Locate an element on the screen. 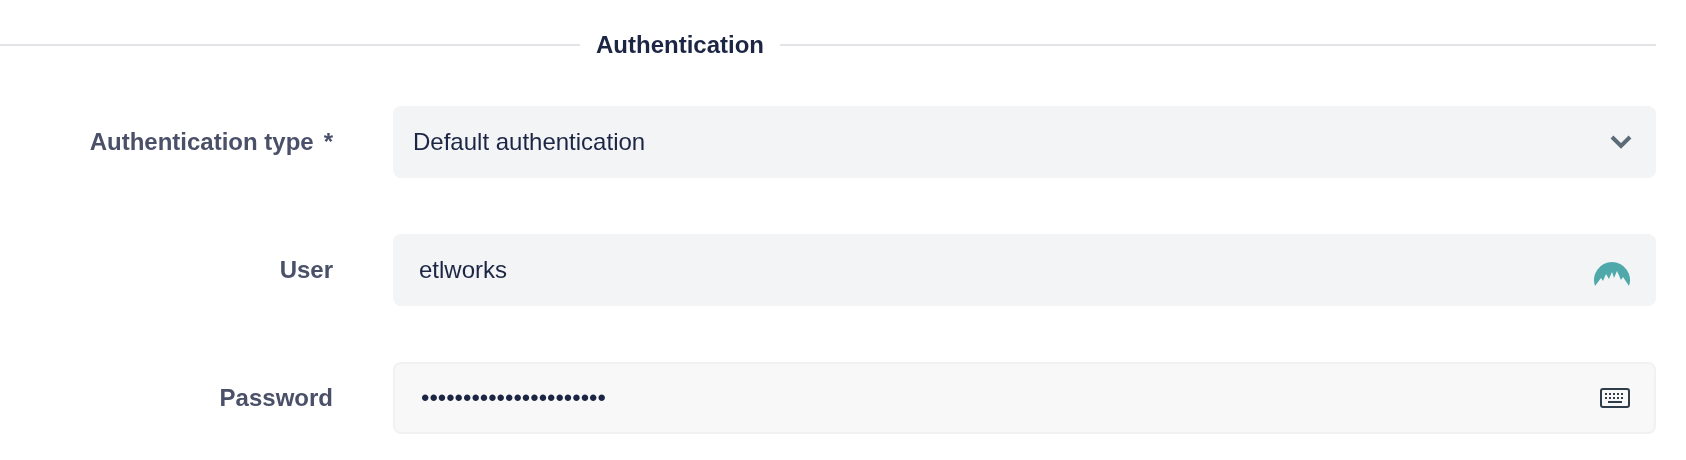  field-label: Authentication type is located at coordinates (201, 142).